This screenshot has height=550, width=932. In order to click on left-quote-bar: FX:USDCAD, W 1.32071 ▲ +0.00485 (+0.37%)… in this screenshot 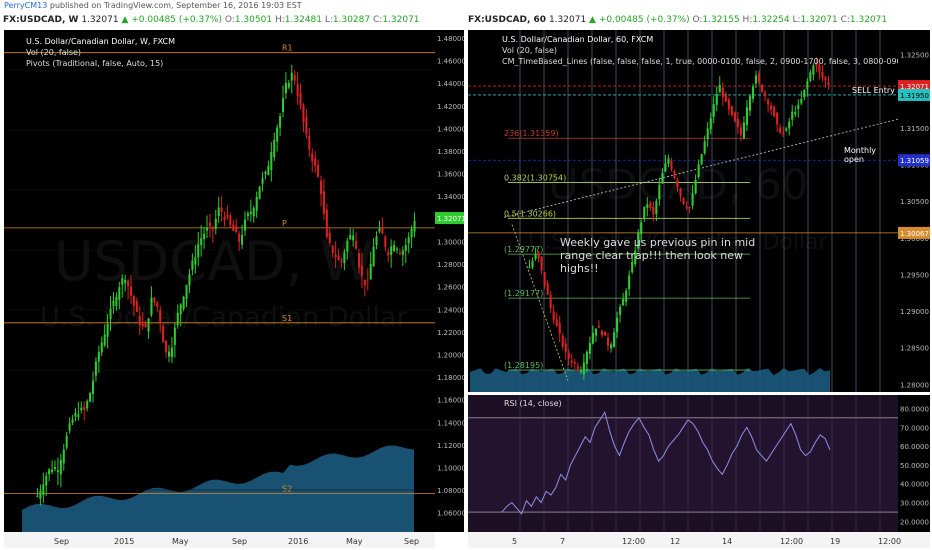, I will do `click(211, 20)`.